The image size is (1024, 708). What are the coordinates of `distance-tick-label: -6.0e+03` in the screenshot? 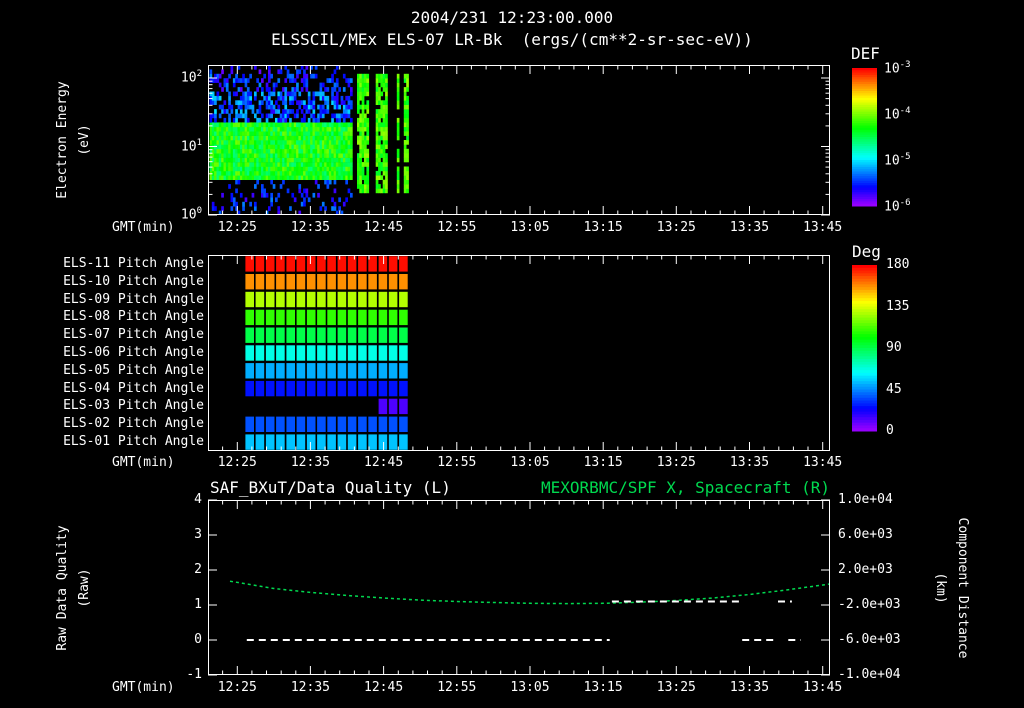 It's located at (869, 639).